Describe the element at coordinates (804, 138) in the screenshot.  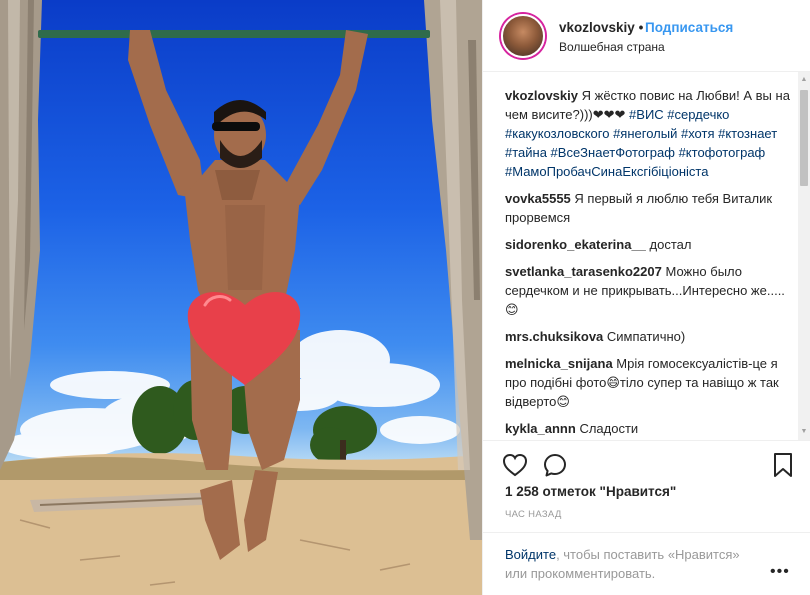
I see `scrollbar-thumb` at that location.